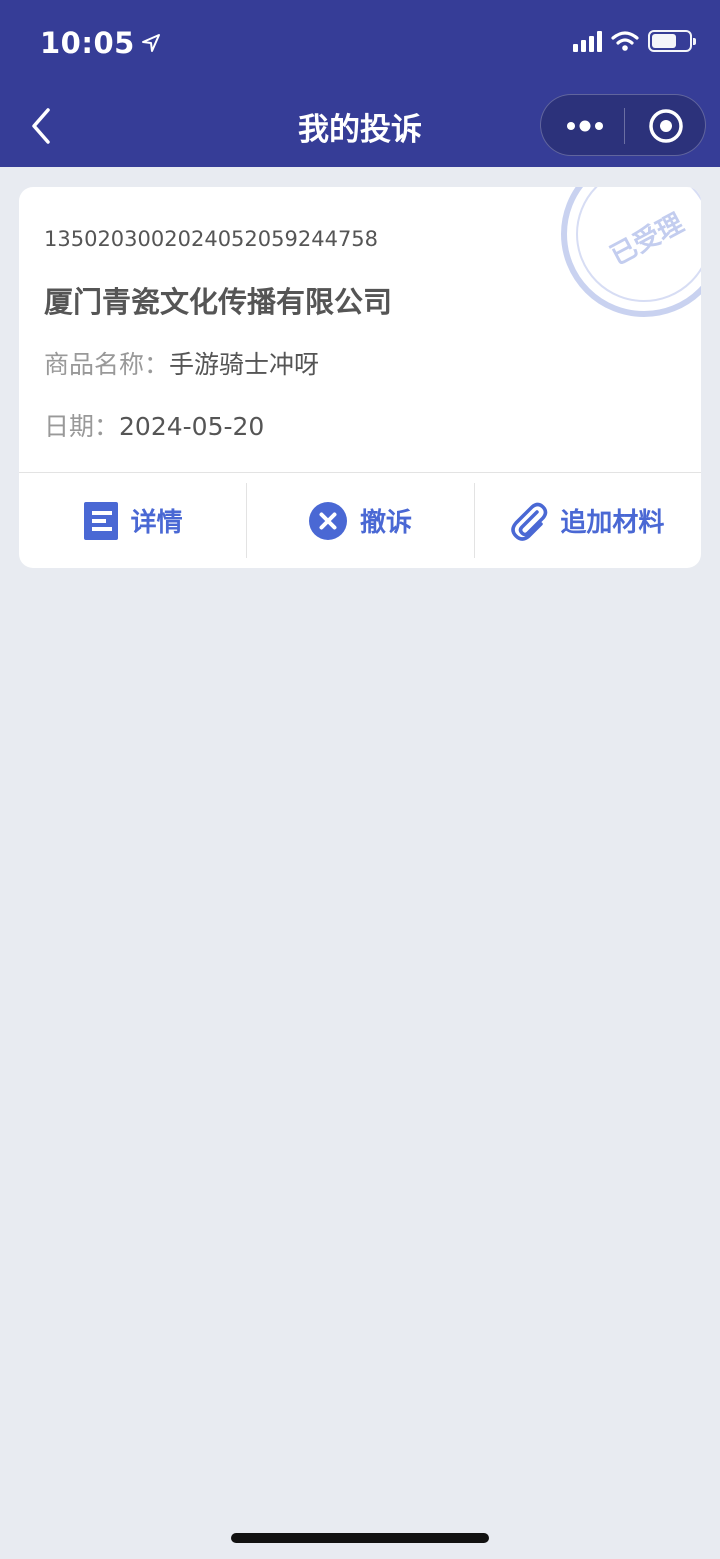 This screenshot has height=1559, width=720. Describe the element at coordinates (218, 302) in the screenshot. I see `company-name: 厦门青瓷文化传播有限公司` at that location.